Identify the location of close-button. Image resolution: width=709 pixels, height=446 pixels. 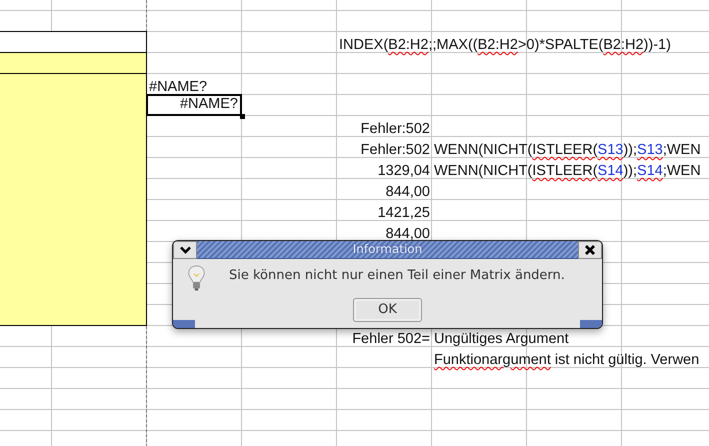
(590, 250).